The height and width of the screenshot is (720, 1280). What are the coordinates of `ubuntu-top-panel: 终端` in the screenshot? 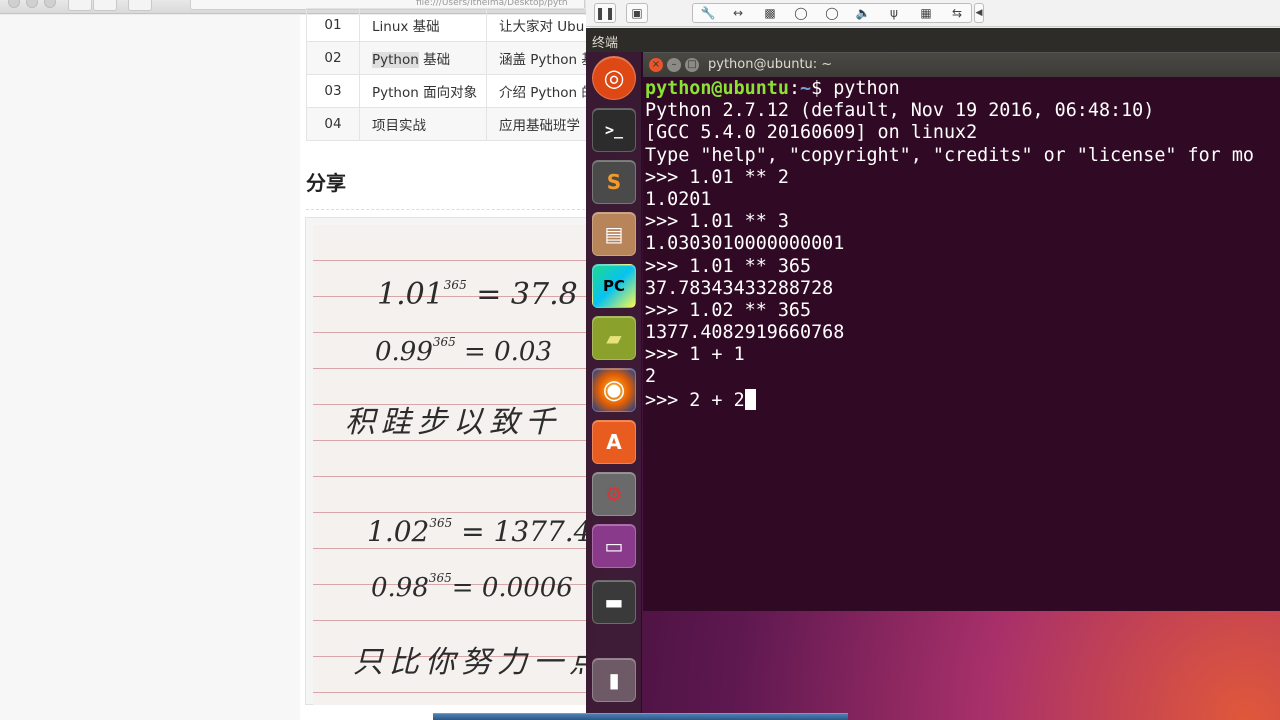 It's located at (933, 40).